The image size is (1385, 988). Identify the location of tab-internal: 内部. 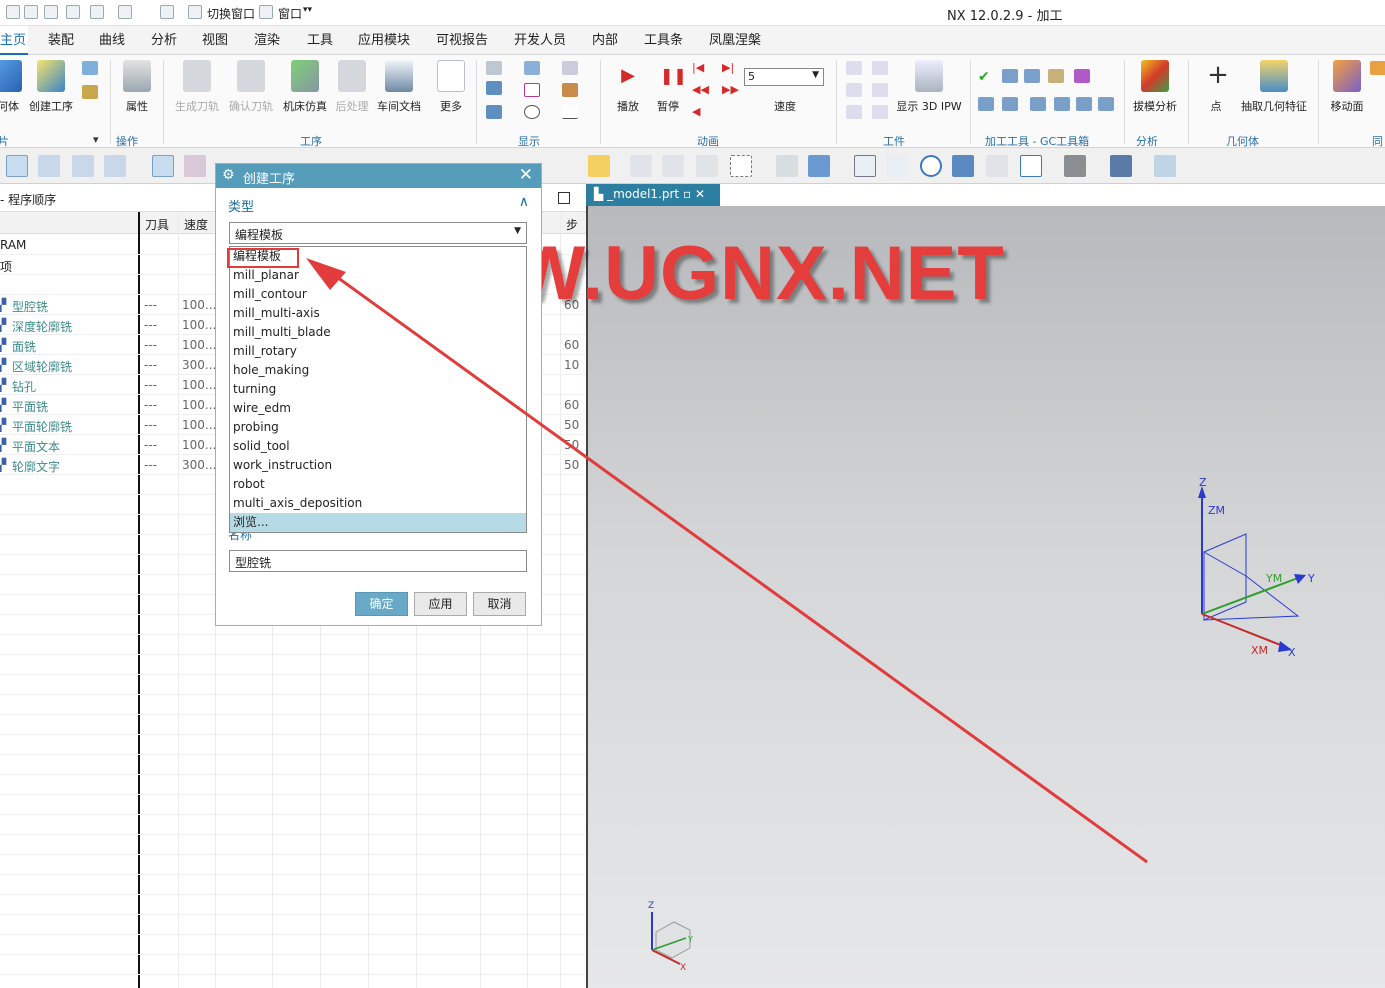
(605, 40).